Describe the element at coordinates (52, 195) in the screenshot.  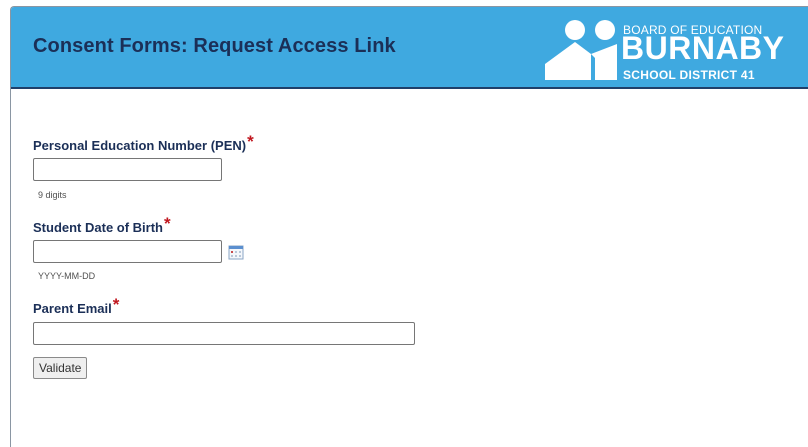
I see `pen-hint: 9 digits` at that location.